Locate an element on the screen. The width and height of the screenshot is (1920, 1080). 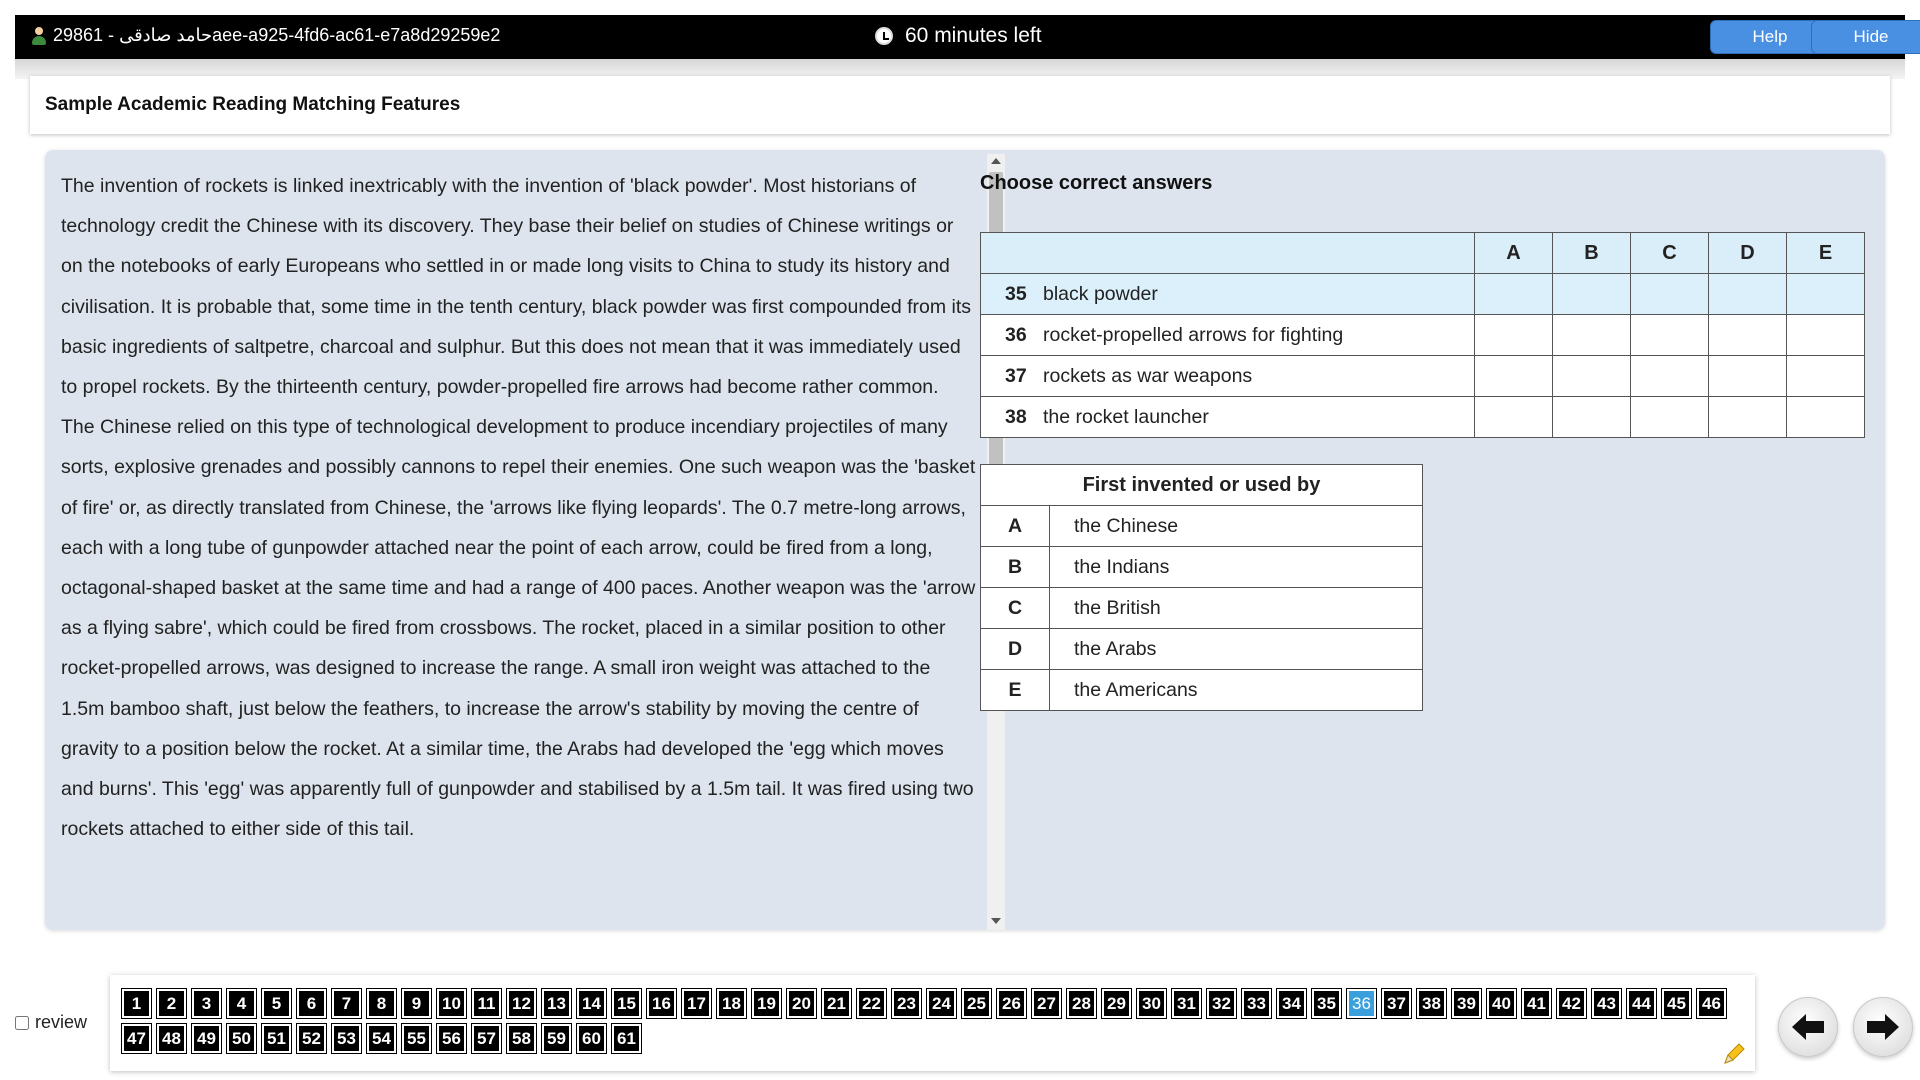
question-nav-button-58: 58 is located at coordinates (521, 1038).